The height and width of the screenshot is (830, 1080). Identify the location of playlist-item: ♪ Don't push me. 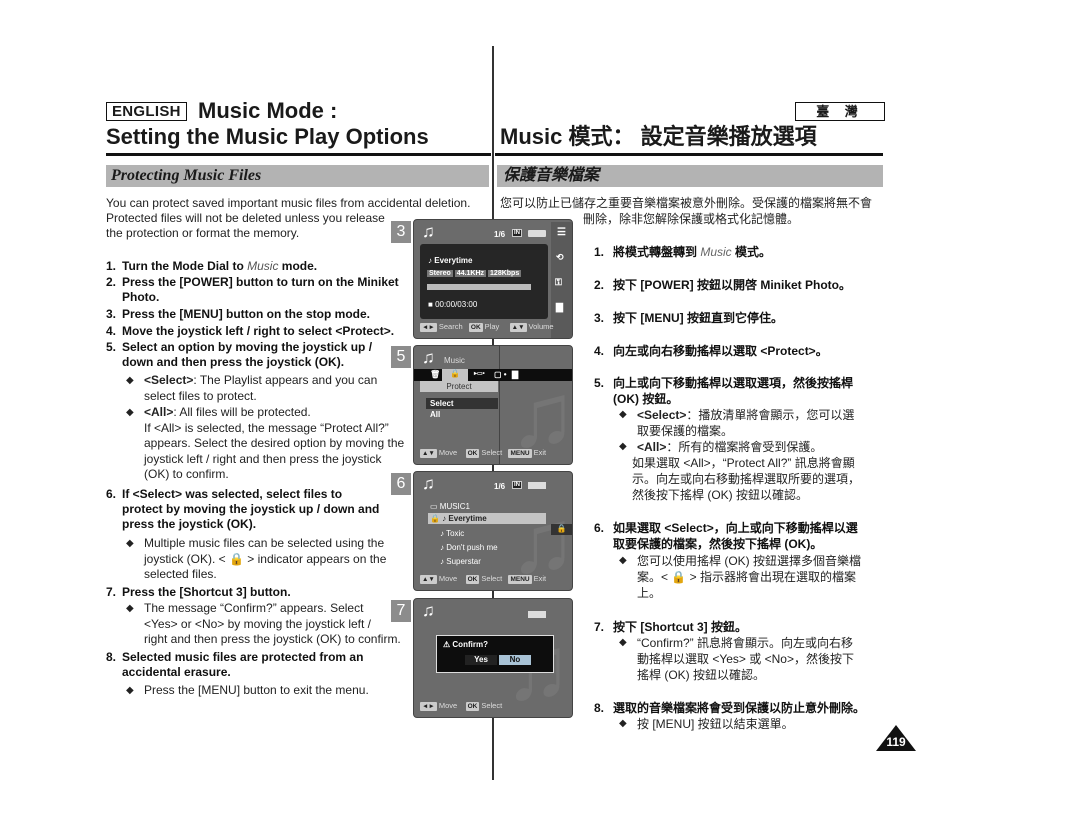
(469, 547).